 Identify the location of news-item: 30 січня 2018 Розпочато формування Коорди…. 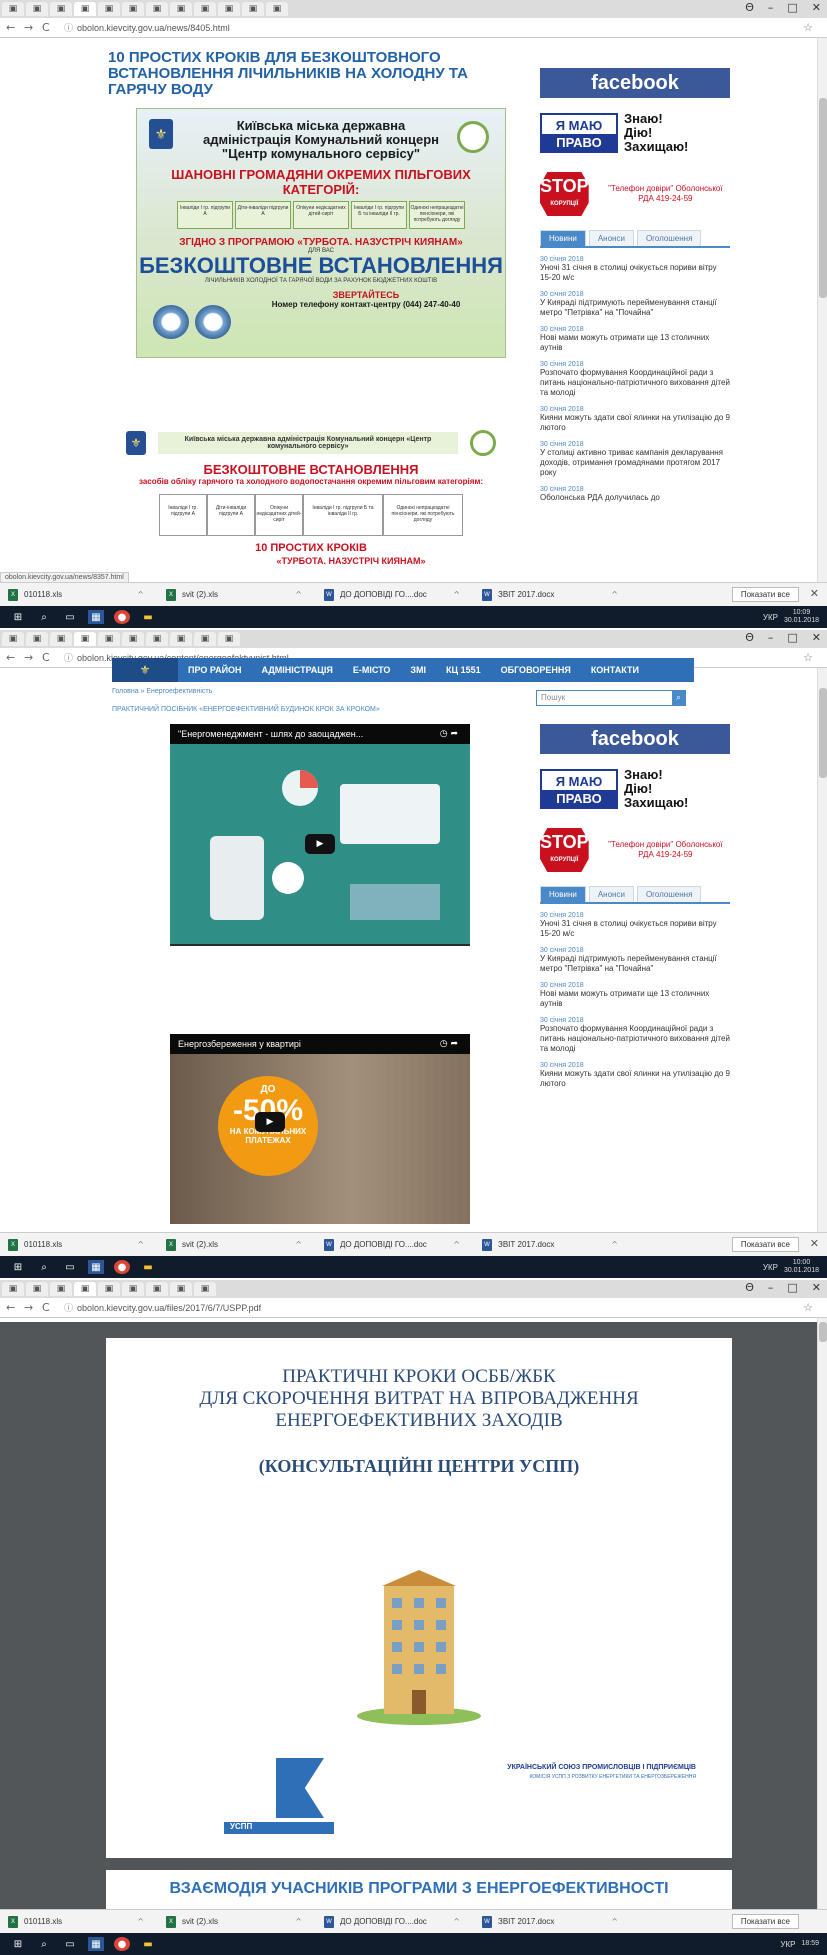
(635, 379).